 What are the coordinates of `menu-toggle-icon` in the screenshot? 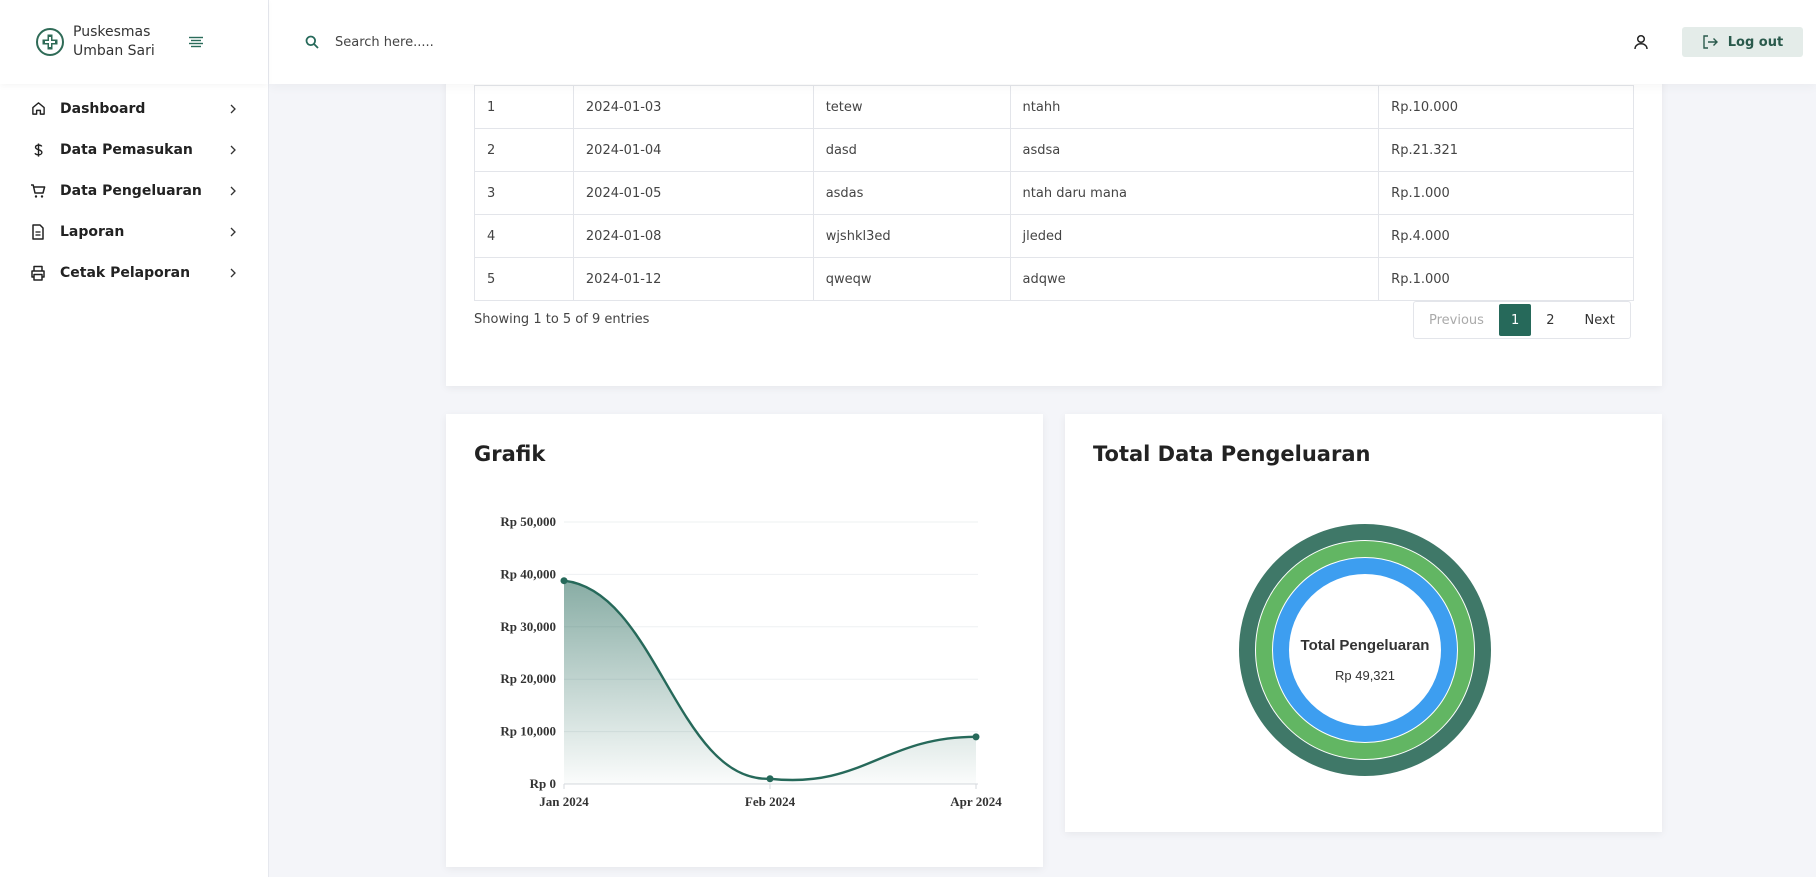 It's located at (196, 42).